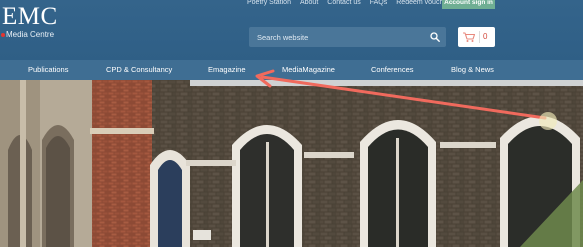 The image size is (583, 247). Describe the element at coordinates (469, 37) in the screenshot. I see `cart-icon` at that location.